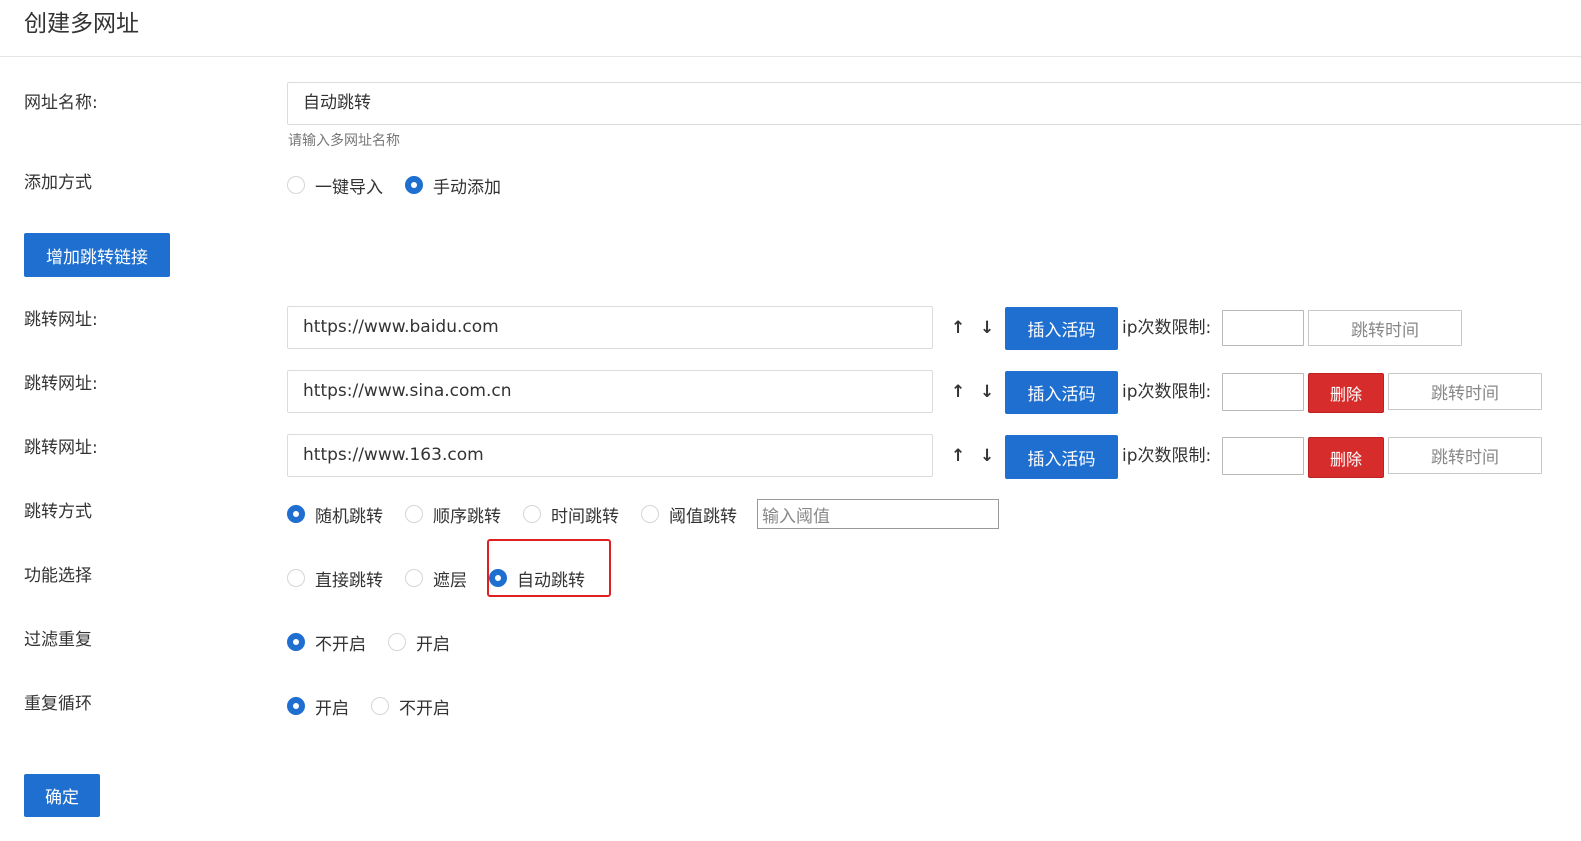 The width and height of the screenshot is (1581, 841). Describe the element at coordinates (58, 640) in the screenshot. I see `filter-repeat-label: 过滤重复` at that location.